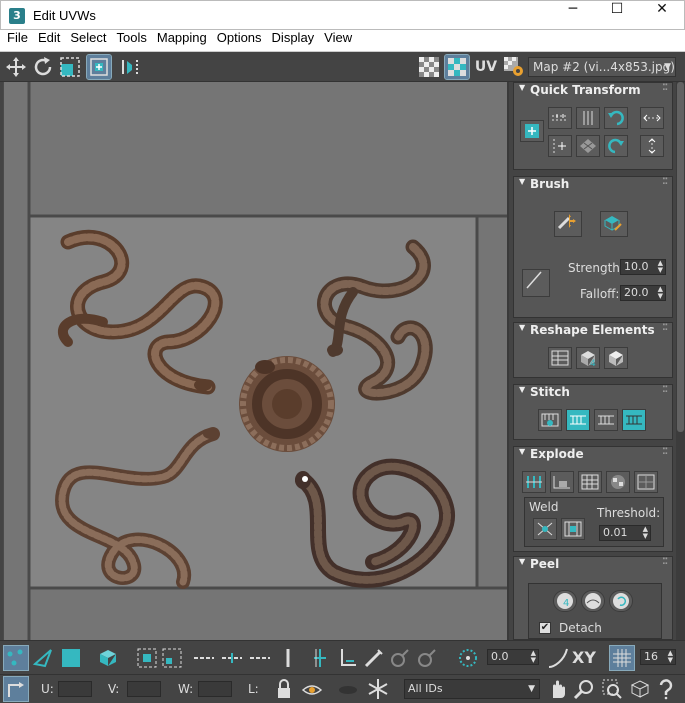  I want to click on close-button: ✕, so click(662, 15).